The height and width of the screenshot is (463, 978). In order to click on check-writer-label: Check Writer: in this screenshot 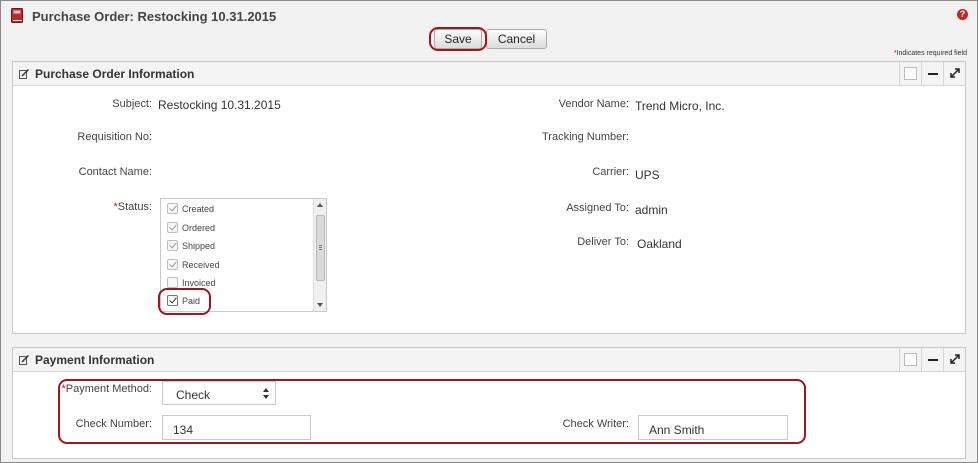, I will do `click(595, 424)`.